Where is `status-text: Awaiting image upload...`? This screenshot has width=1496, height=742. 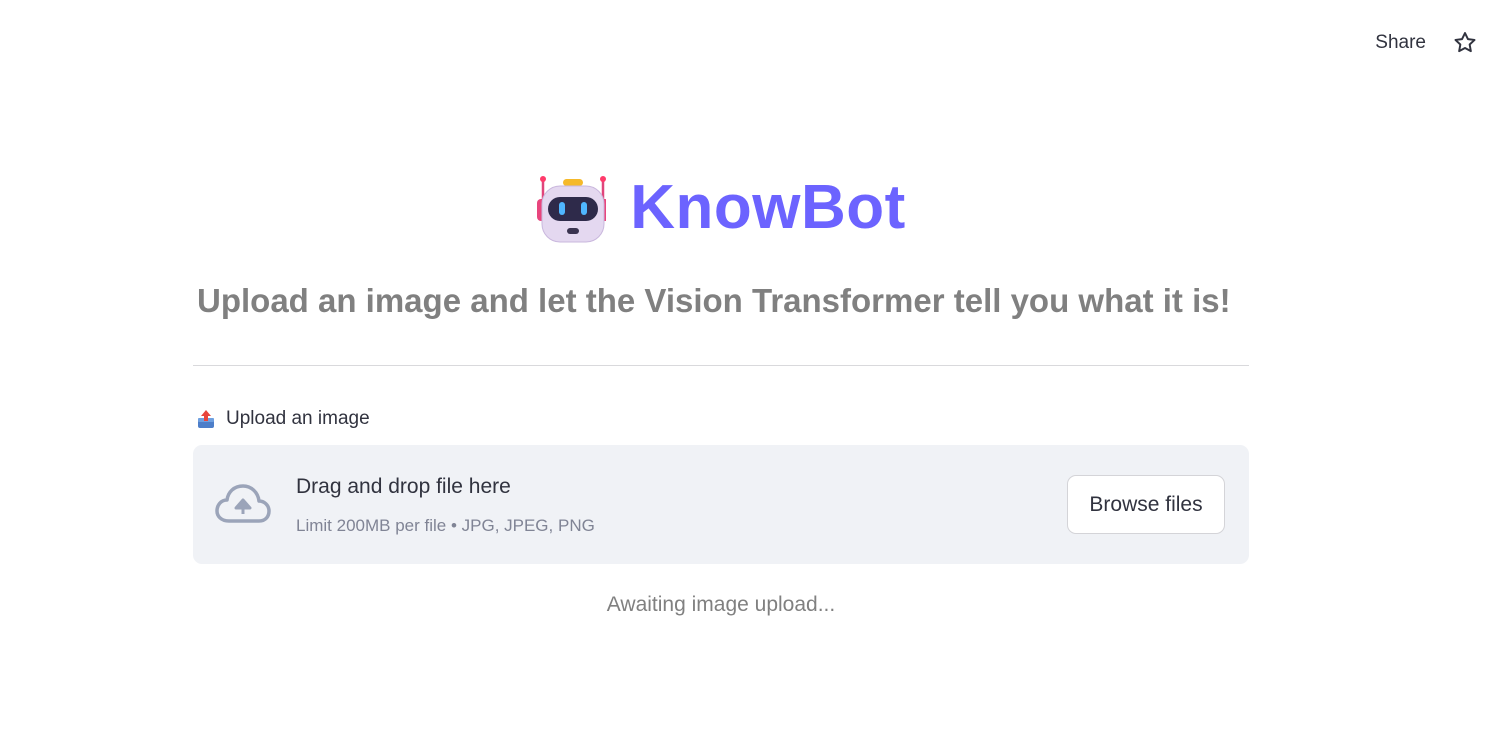 status-text: Awaiting image upload... is located at coordinates (721, 604).